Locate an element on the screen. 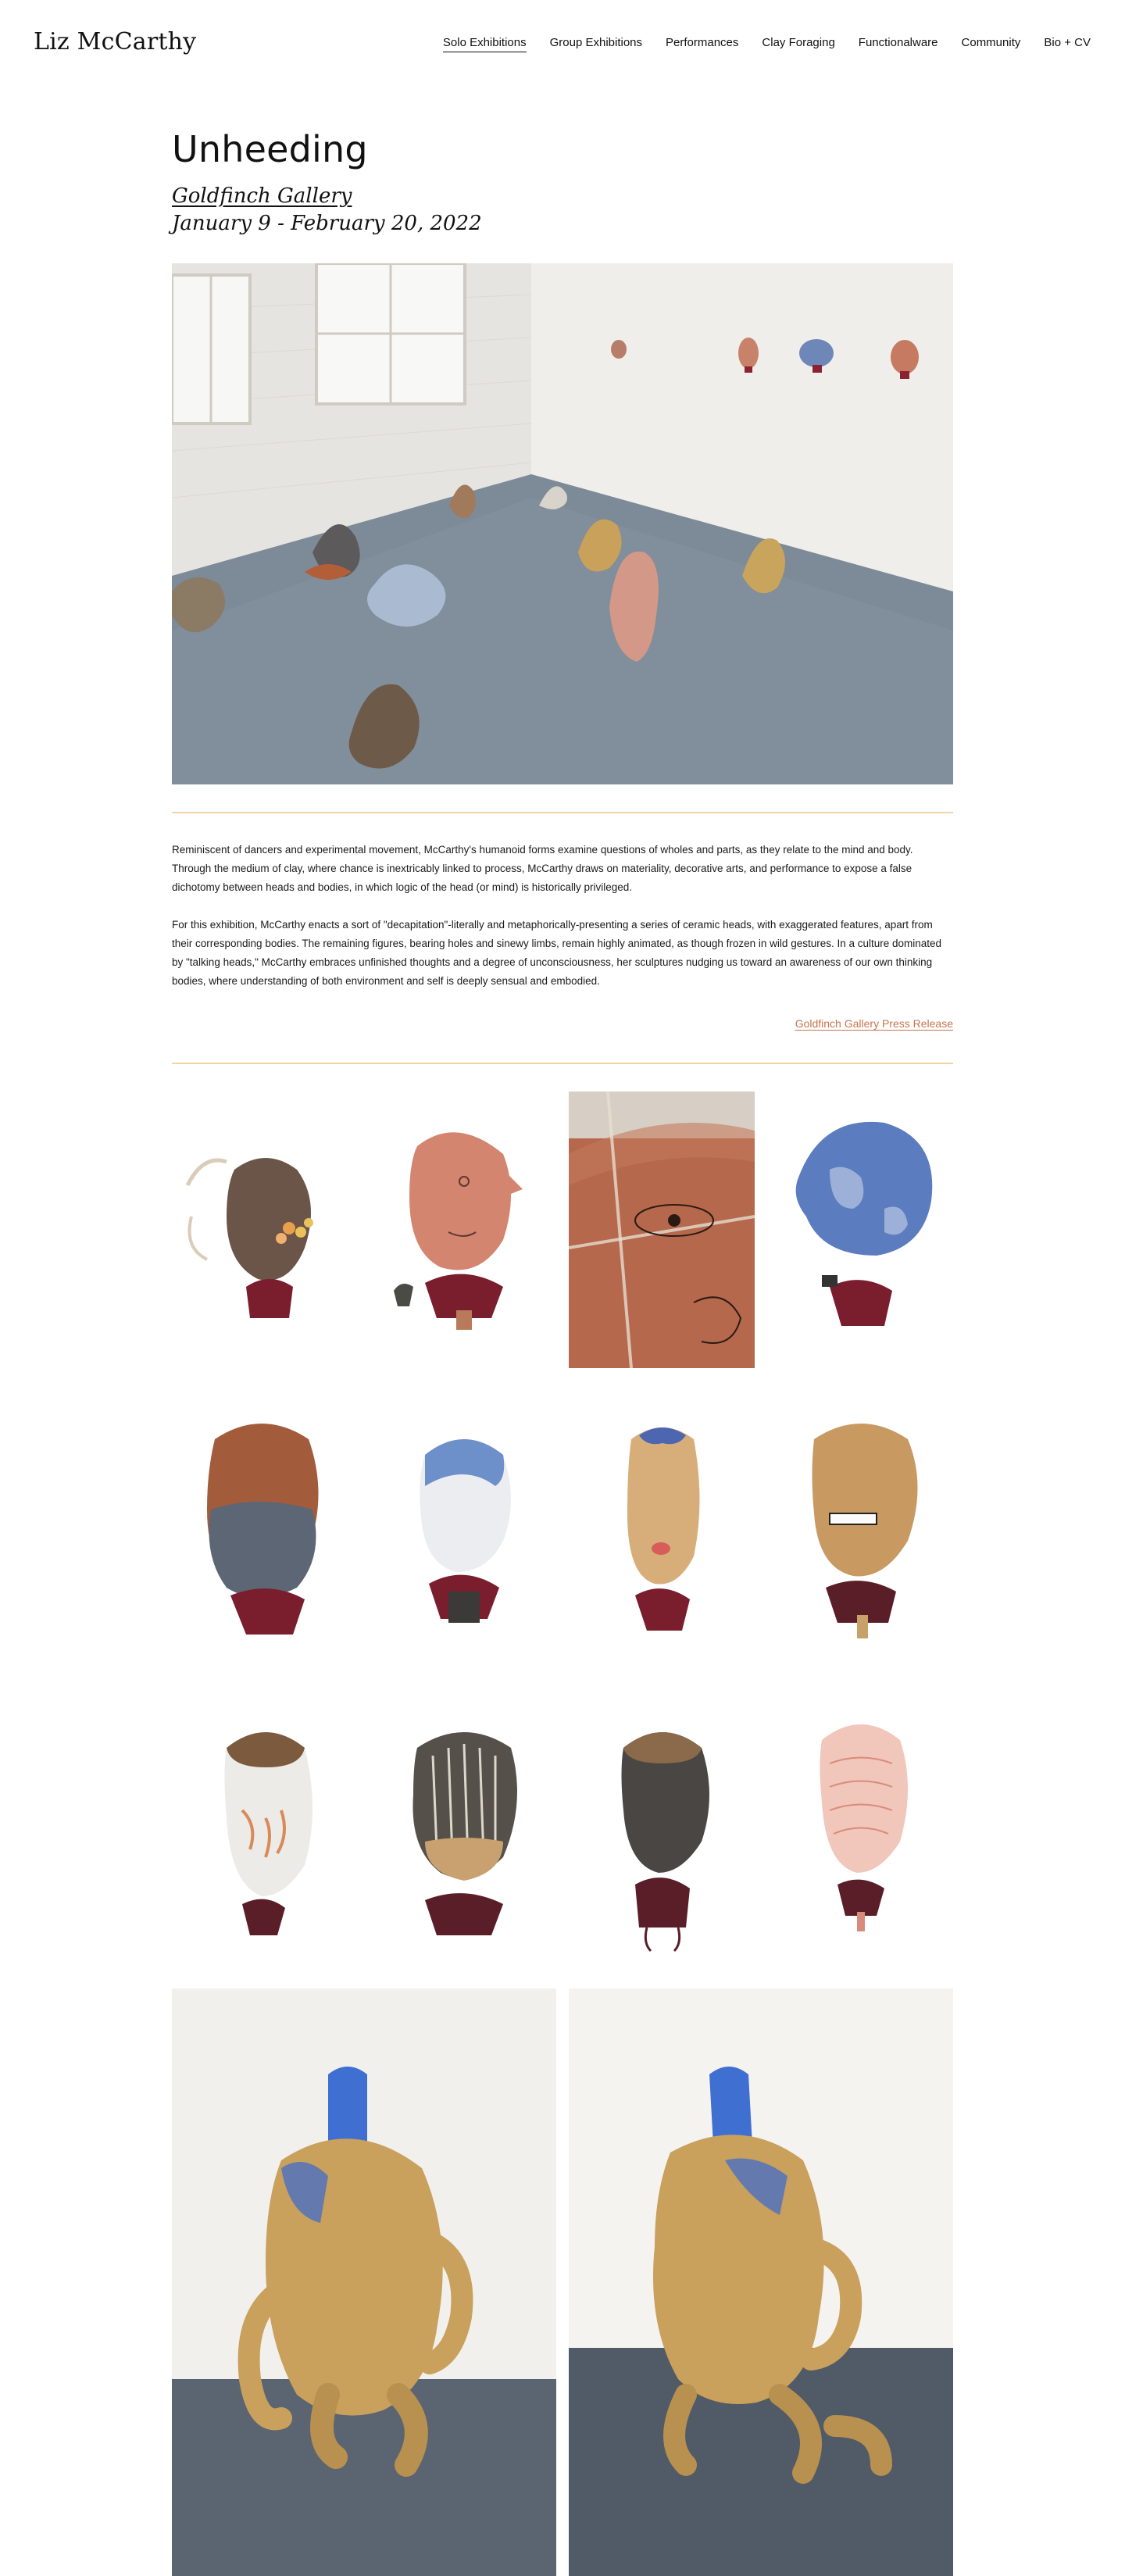 The image size is (1125, 2576). exhibition-dates: January 9 - February 20, 2022 is located at coordinates (327, 223).